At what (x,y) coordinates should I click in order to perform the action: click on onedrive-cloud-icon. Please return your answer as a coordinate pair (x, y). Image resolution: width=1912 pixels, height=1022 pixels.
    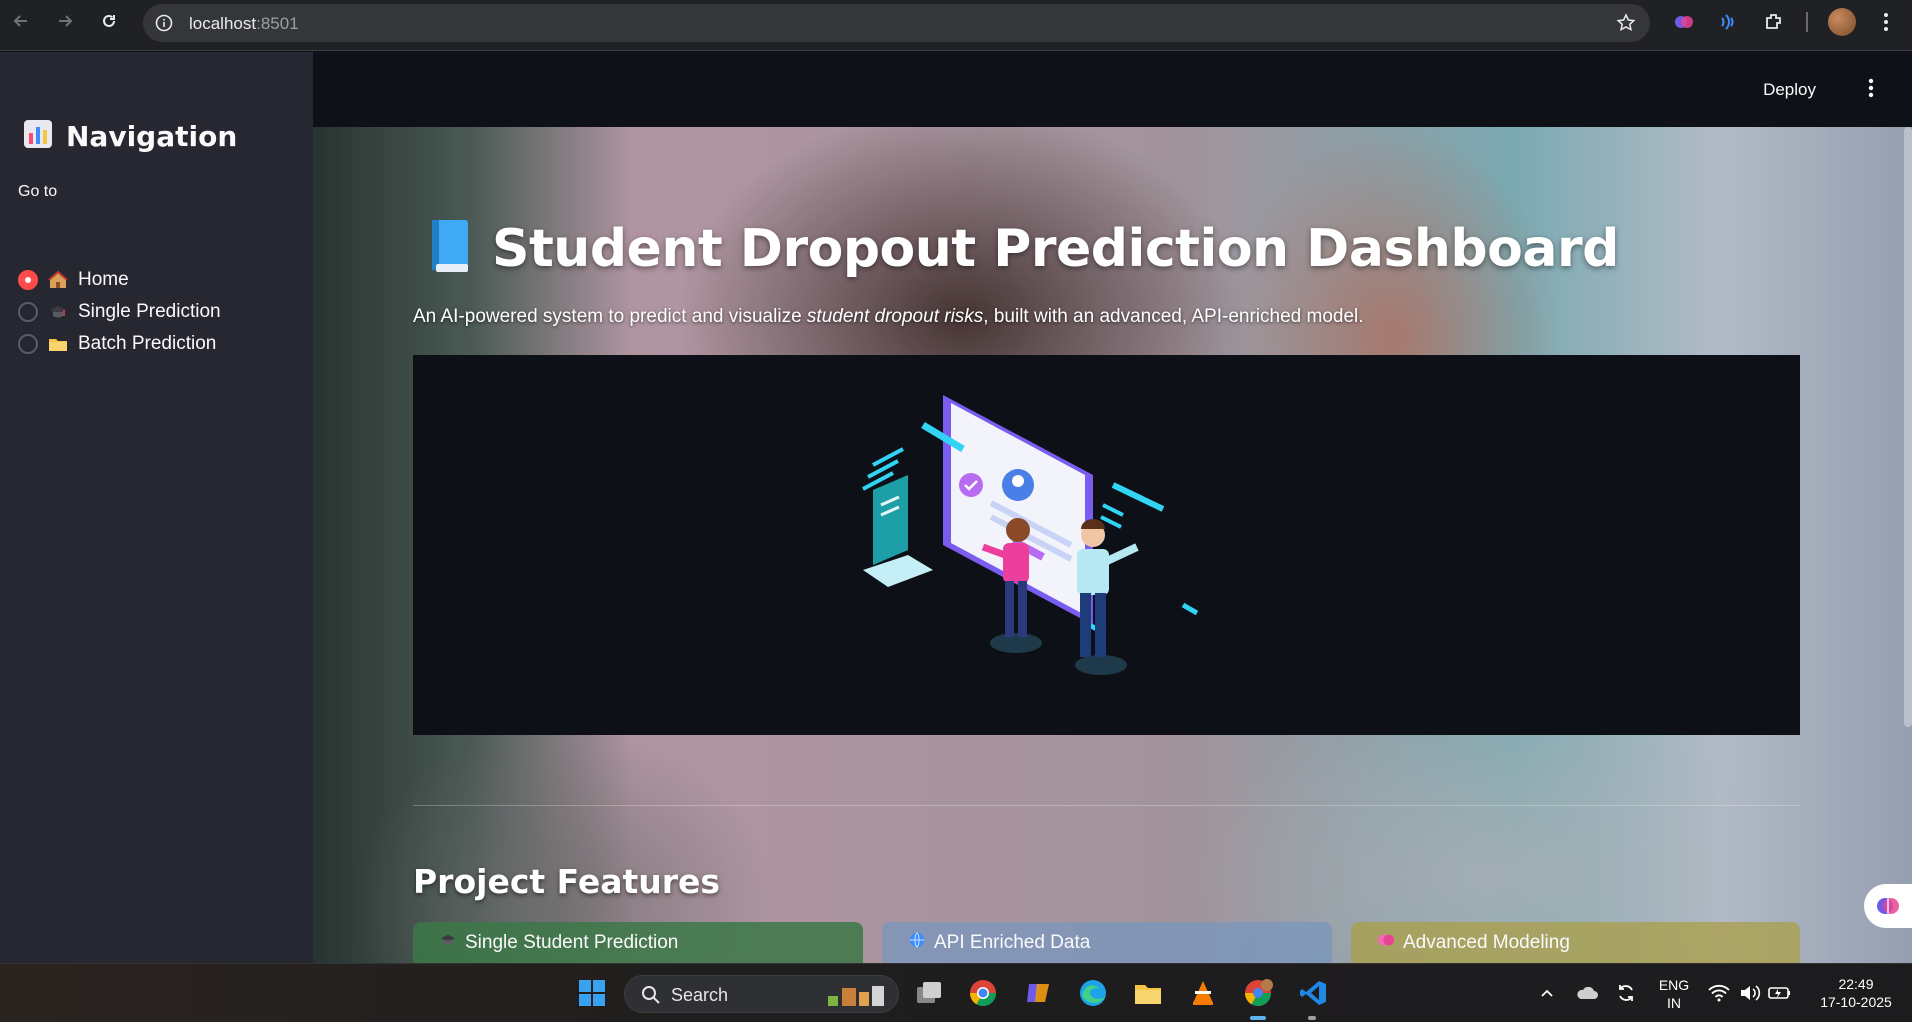
    Looking at the image, I should click on (1587, 993).